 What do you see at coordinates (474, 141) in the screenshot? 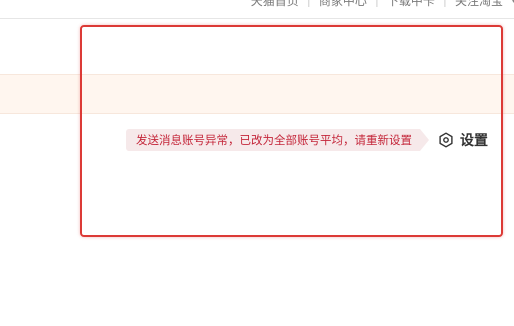
I see `settings-label: 设置` at bounding box center [474, 141].